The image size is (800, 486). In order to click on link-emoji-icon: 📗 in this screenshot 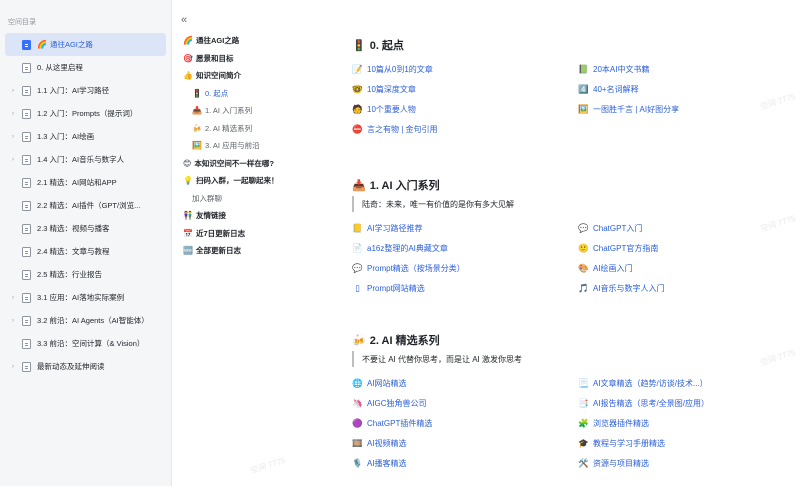, I will do `click(583, 69)`.